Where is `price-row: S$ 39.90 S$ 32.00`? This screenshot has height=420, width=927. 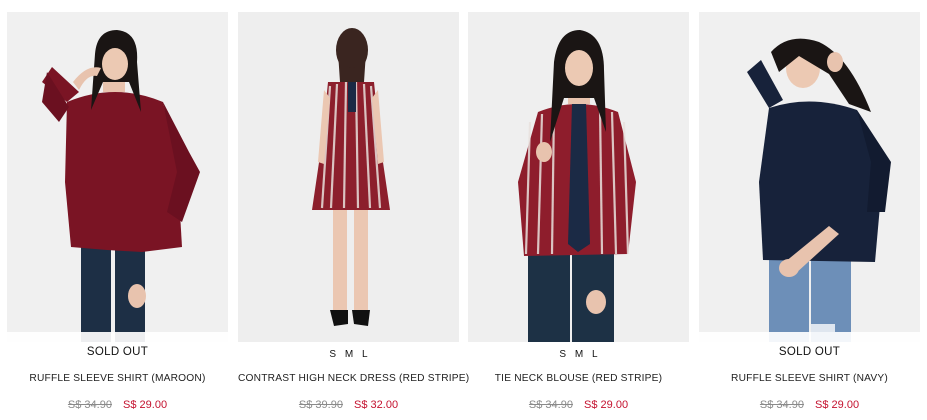 price-row: S$ 39.90 S$ 32.00 is located at coordinates (348, 405).